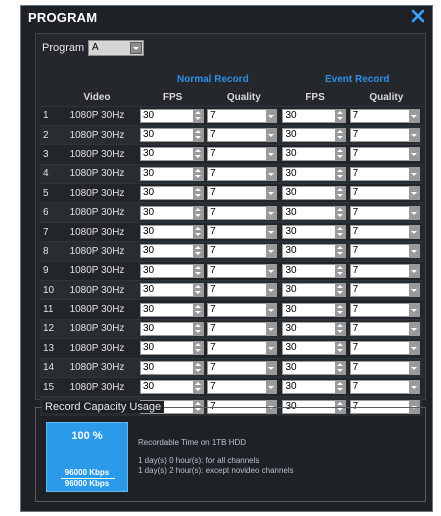  I want to click on program-select: A, so click(116, 48).